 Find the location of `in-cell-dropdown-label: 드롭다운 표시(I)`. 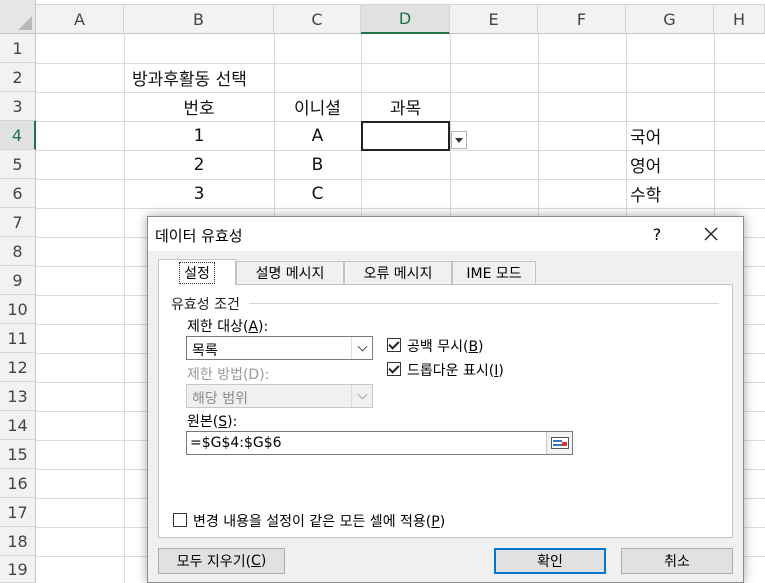

in-cell-dropdown-label: 드롭다운 표시(I) is located at coordinates (455, 370).